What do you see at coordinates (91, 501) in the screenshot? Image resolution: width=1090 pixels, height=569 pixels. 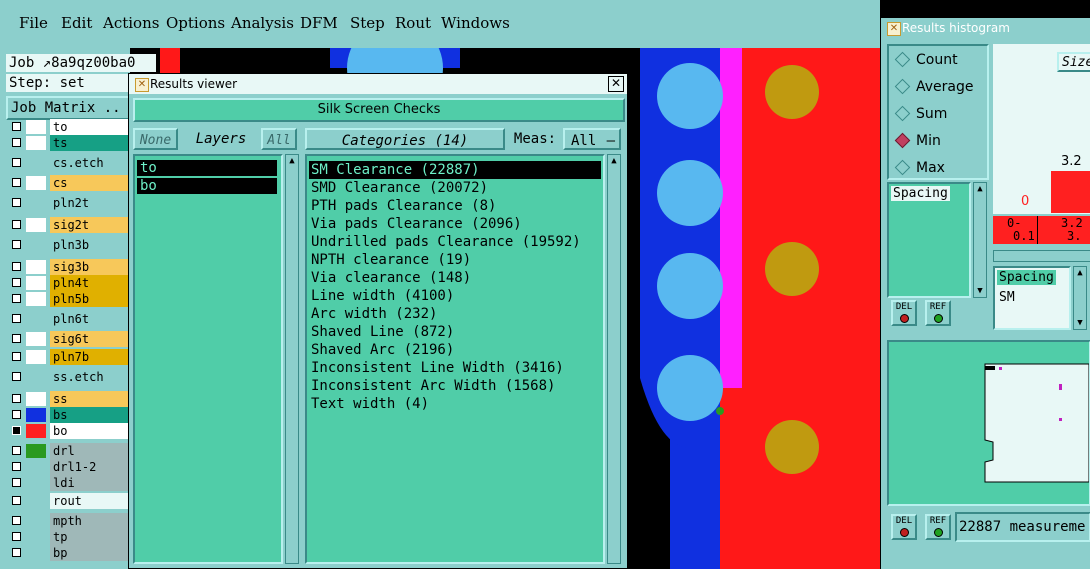 I see `layer-name: rout` at bounding box center [91, 501].